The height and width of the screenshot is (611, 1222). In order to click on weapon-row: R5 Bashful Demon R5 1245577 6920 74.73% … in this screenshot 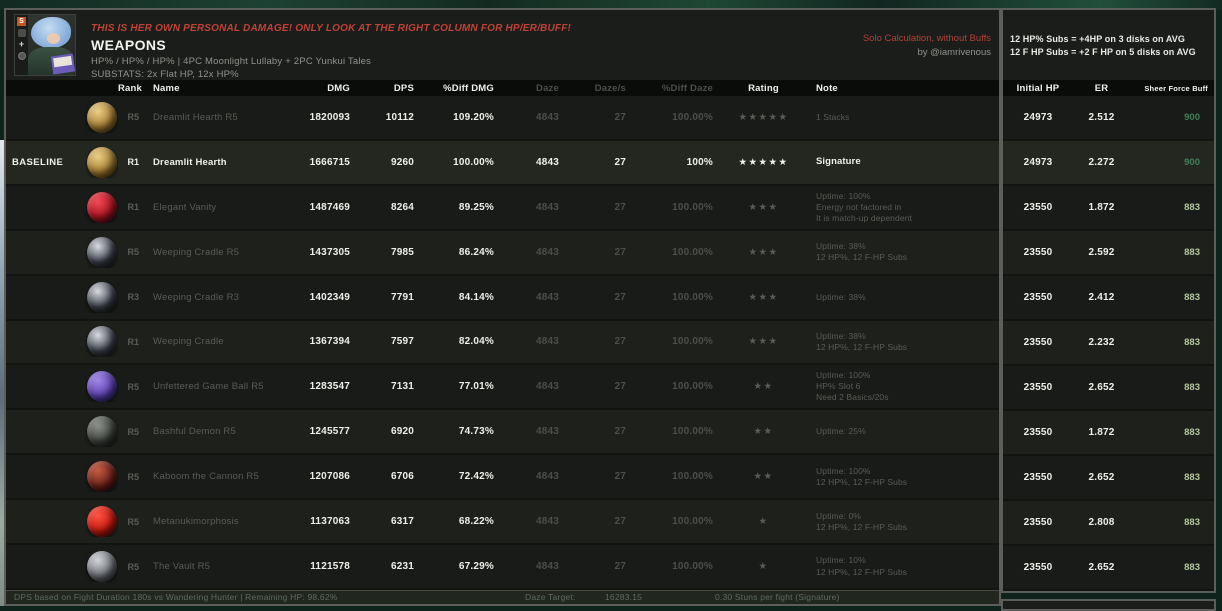, I will do `click(502, 433)`.